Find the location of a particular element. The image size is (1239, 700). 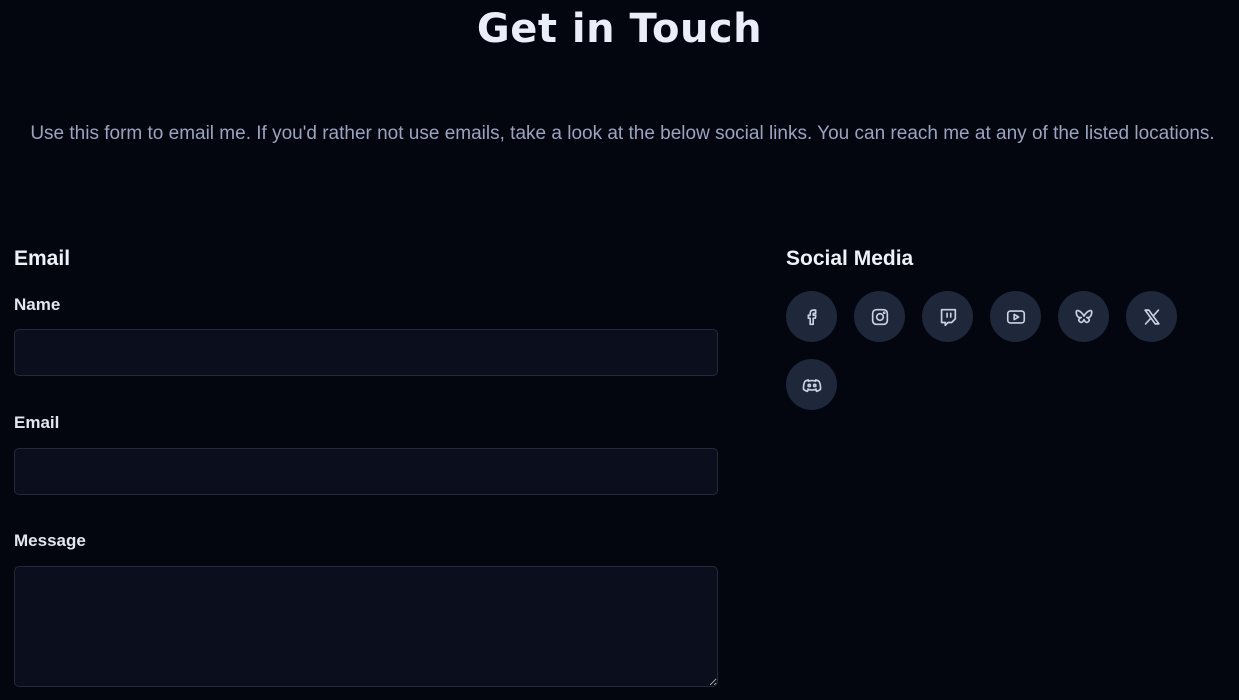

bluesky-link is located at coordinates (1083, 316).